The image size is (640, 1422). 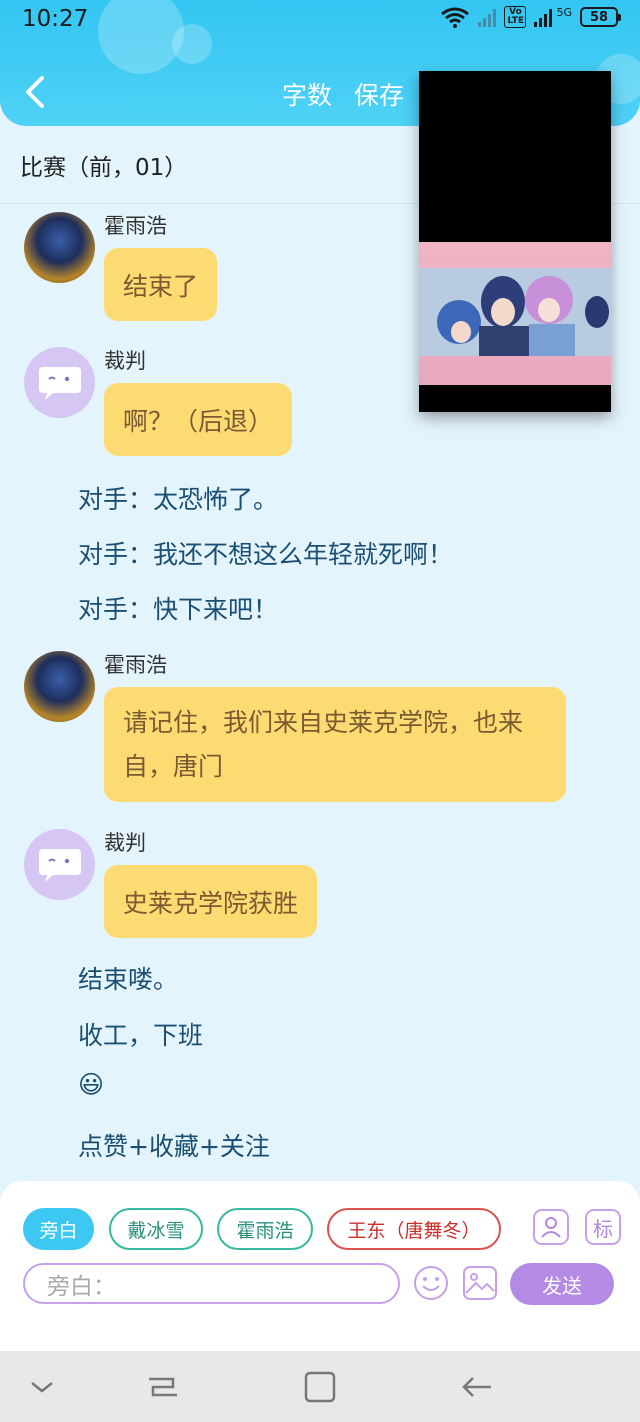 I want to click on person-icon, so click(x=551, y=1227).